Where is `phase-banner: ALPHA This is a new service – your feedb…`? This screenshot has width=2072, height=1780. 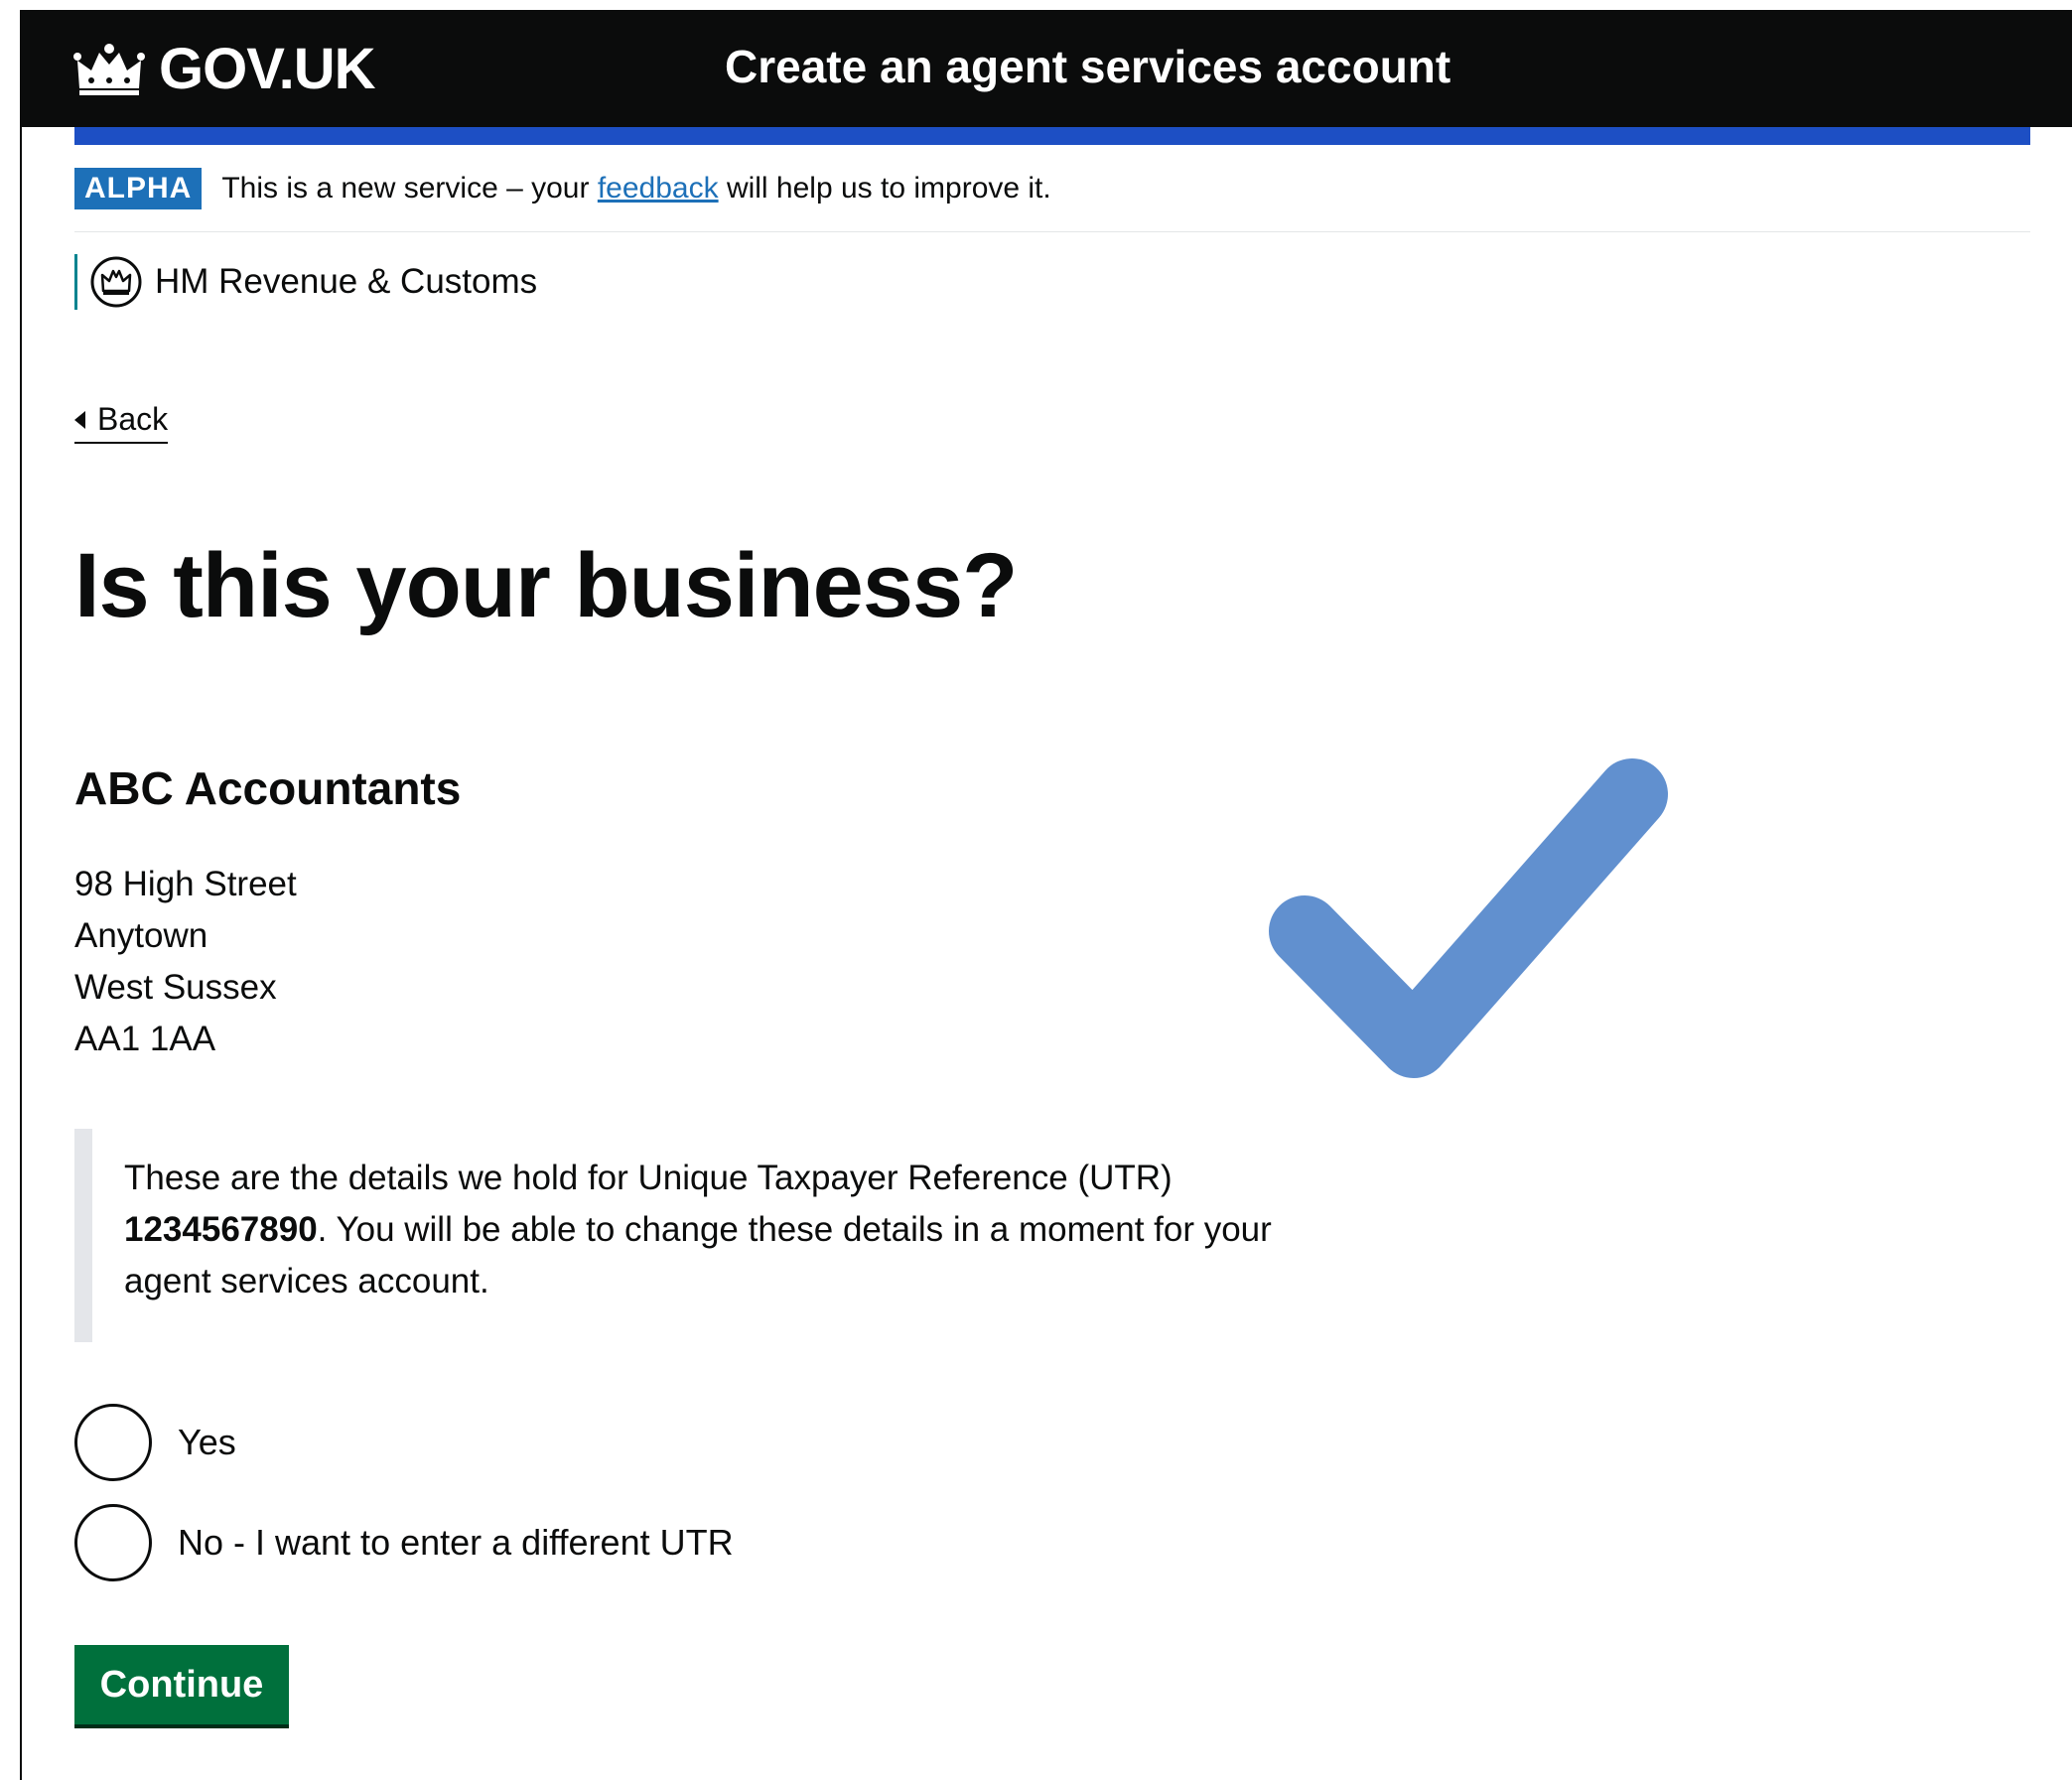 phase-banner: ALPHA This is a new service – your feedb… is located at coordinates (562, 189).